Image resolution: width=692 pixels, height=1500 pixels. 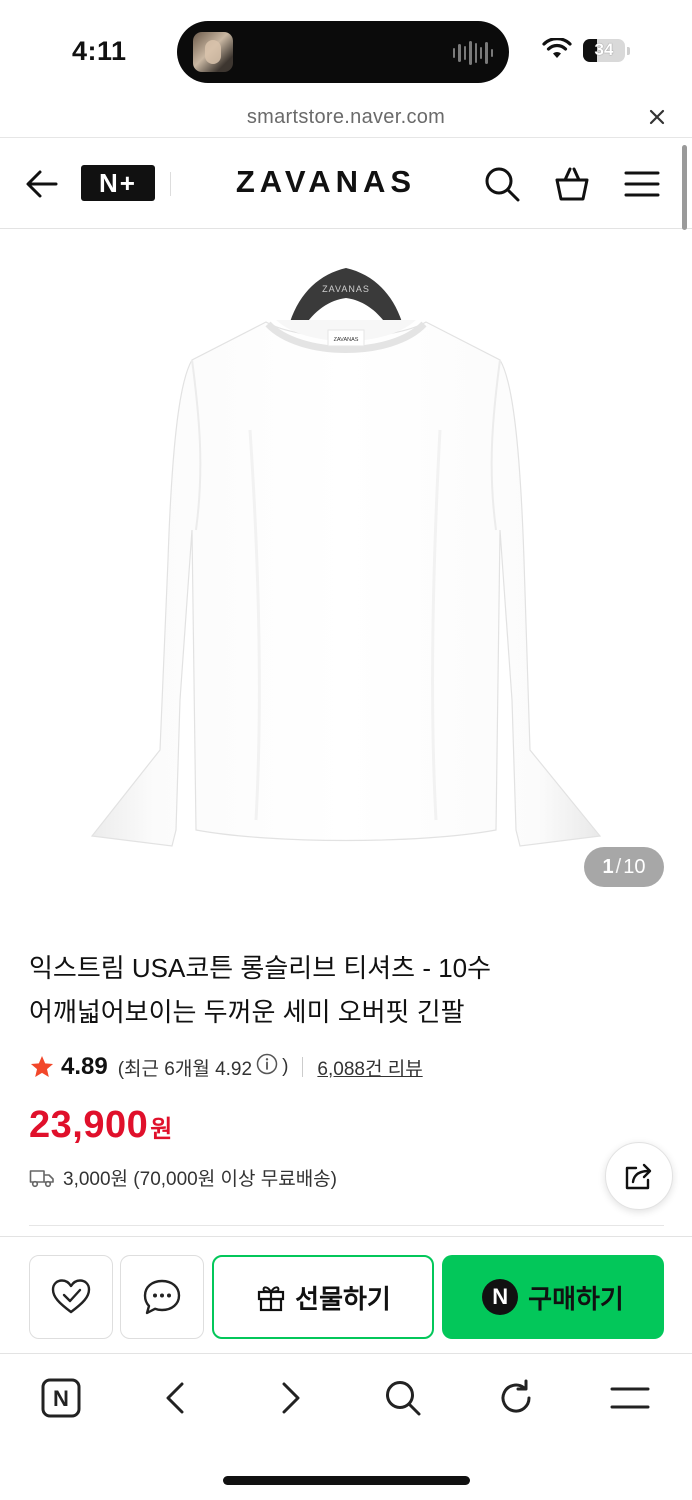 I want to click on url-text: smartstore.naver.com, so click(x=346, y=117).